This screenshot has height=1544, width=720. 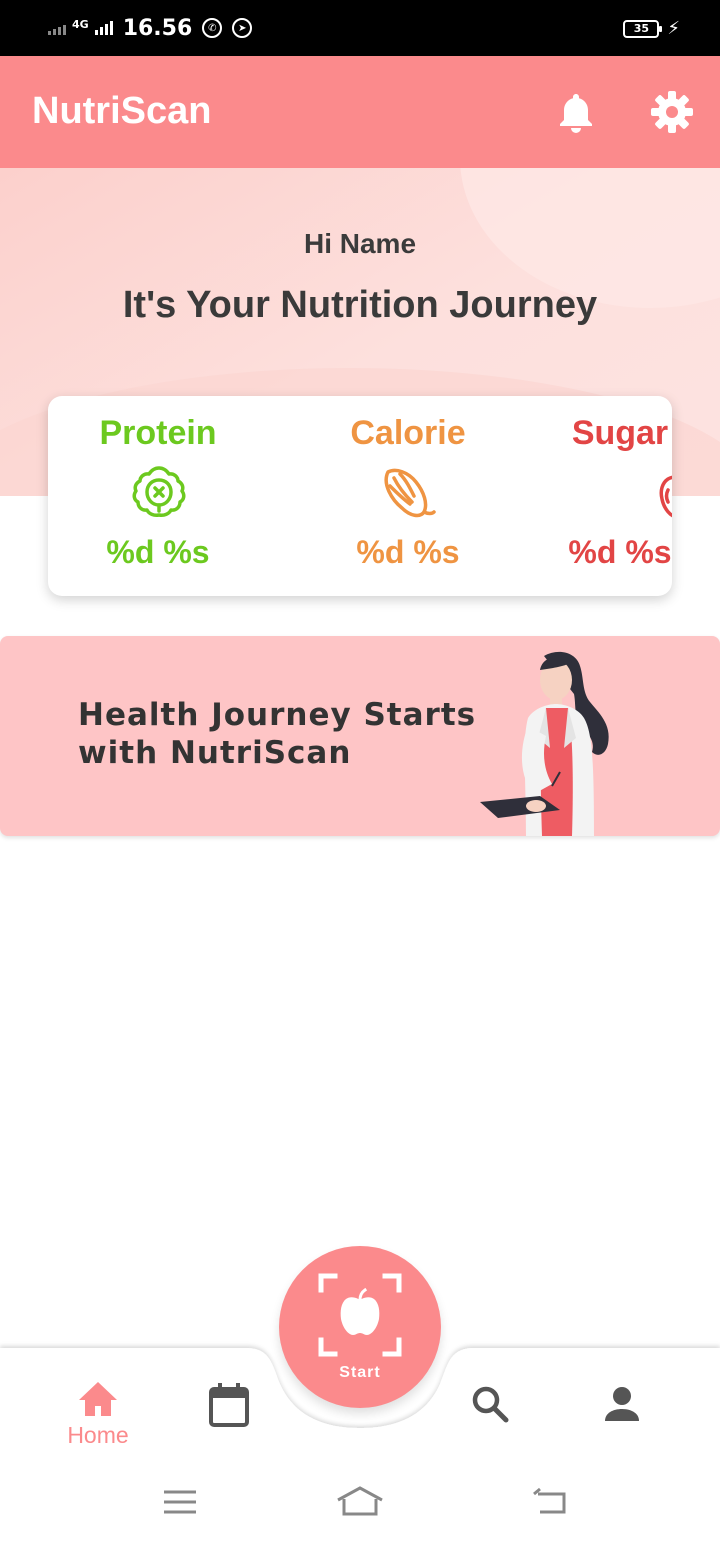 I want to click on apple-icon, so click(x=665, y=496).